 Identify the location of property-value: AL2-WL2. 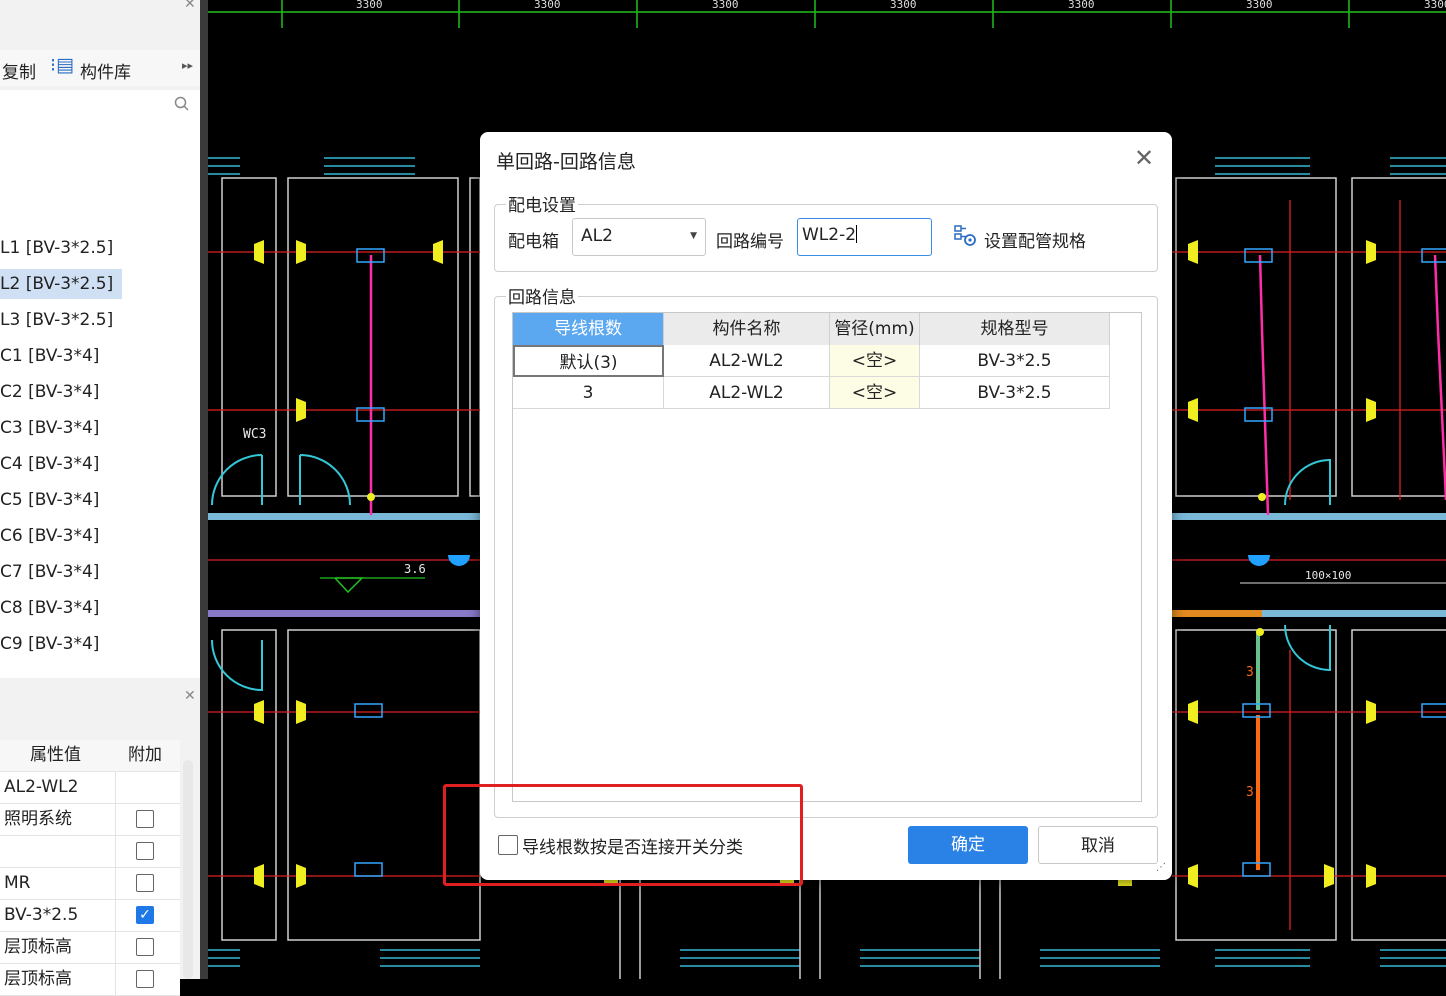
(59, 787).